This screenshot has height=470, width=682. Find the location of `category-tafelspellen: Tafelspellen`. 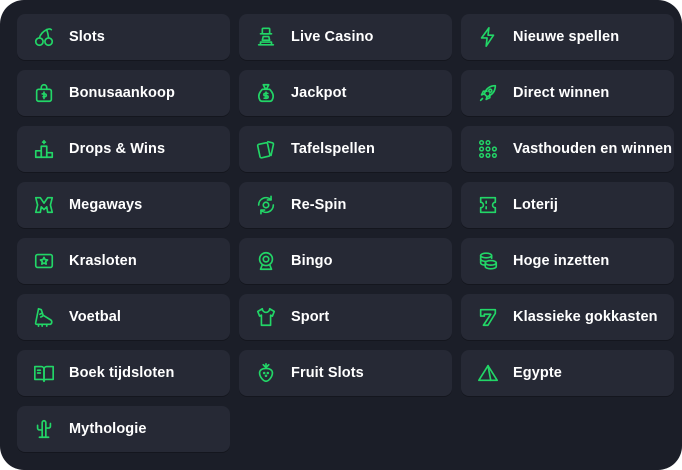

category-tafelspellen: Tafelspellen is located at coordinates (345, 149).